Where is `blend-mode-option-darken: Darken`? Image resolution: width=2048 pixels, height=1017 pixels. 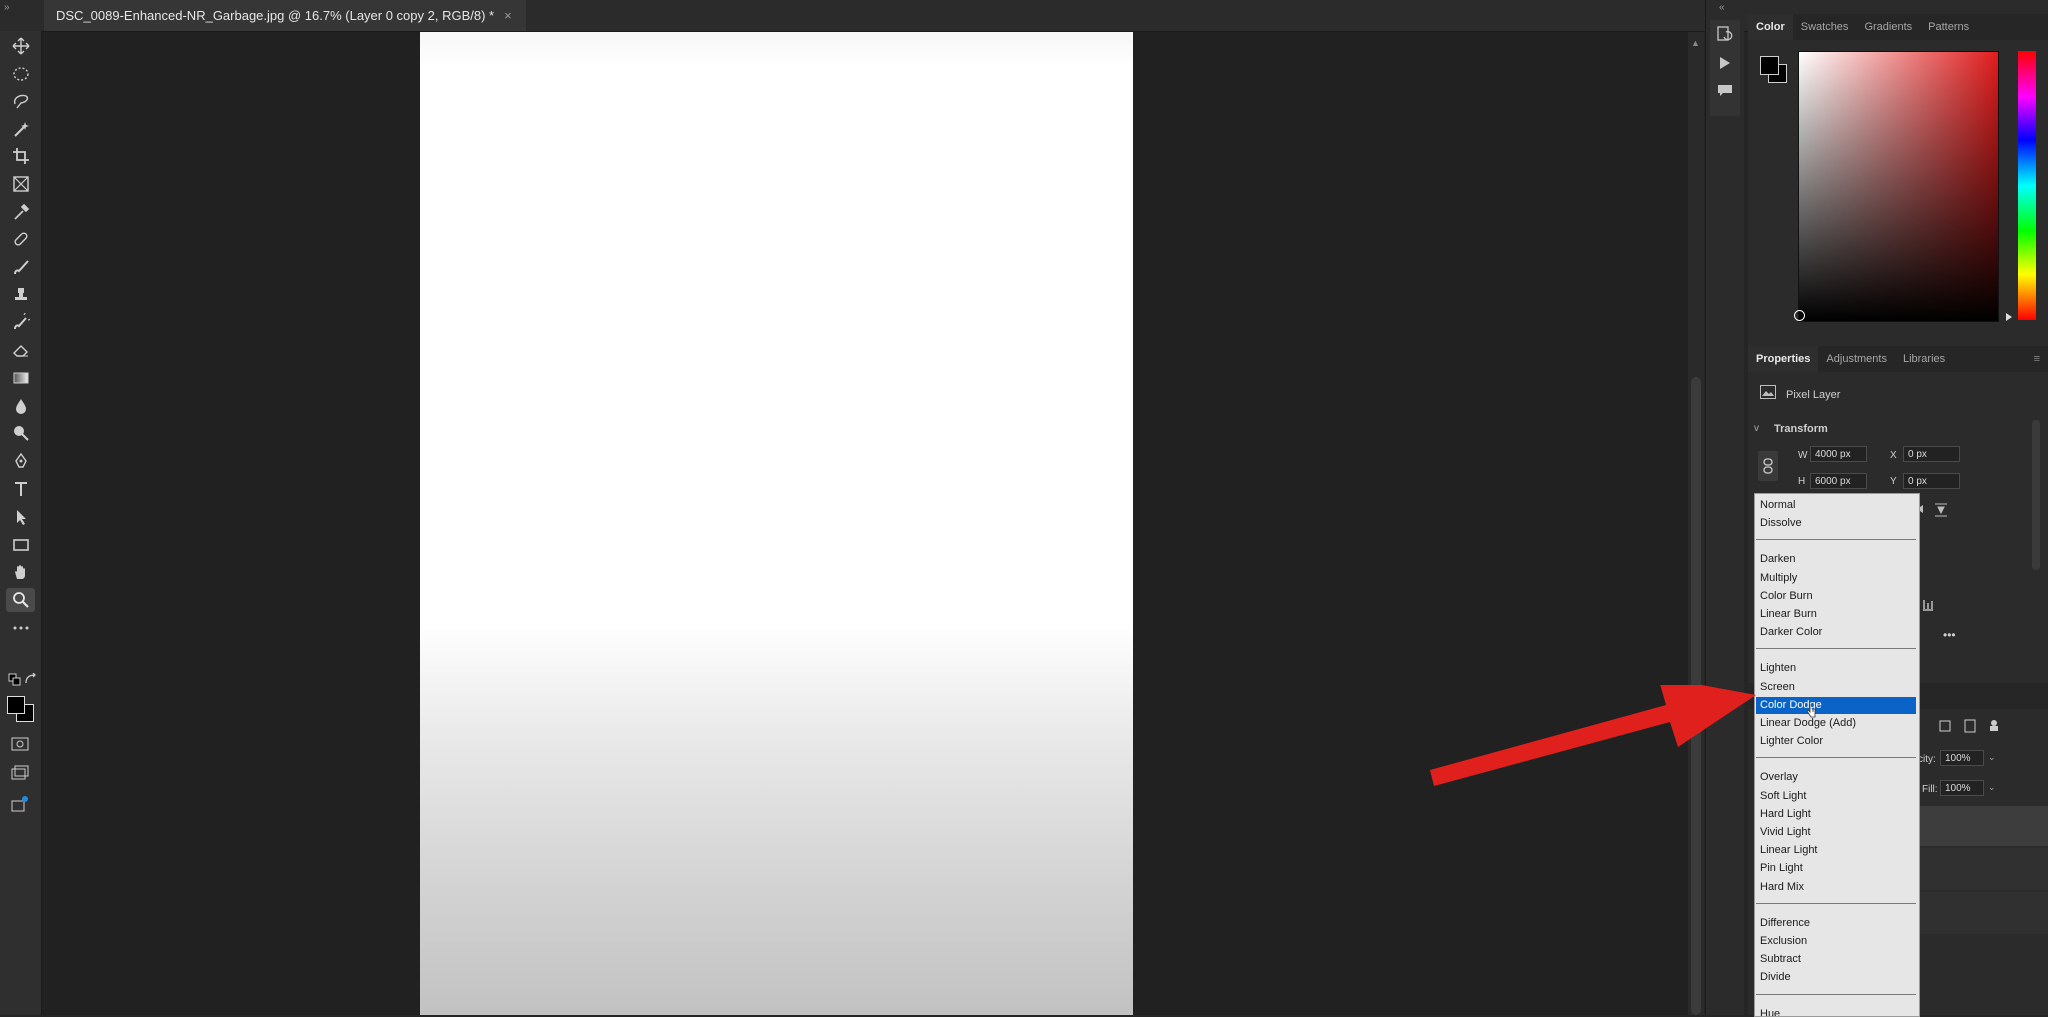 blend-mode-option-darken: Darken is located at coordinates (1836, 559).